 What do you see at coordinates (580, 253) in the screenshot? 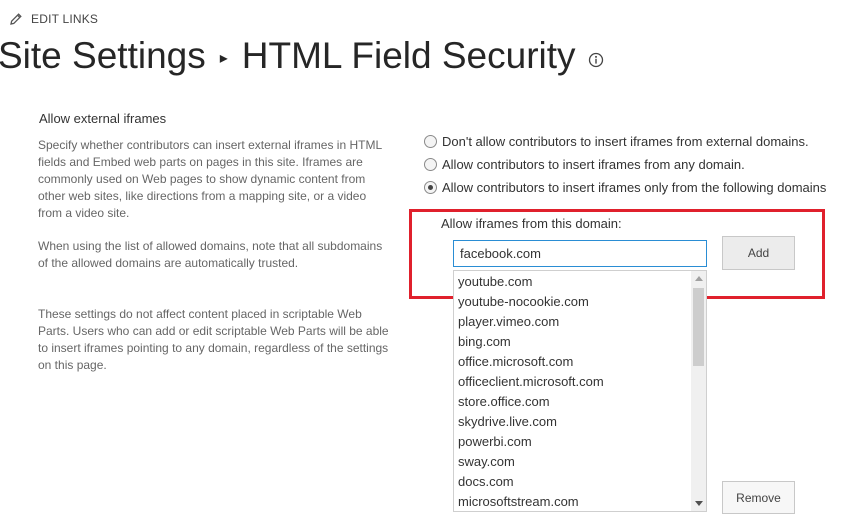
I see `domain-input` at bounding box center [580, 253].